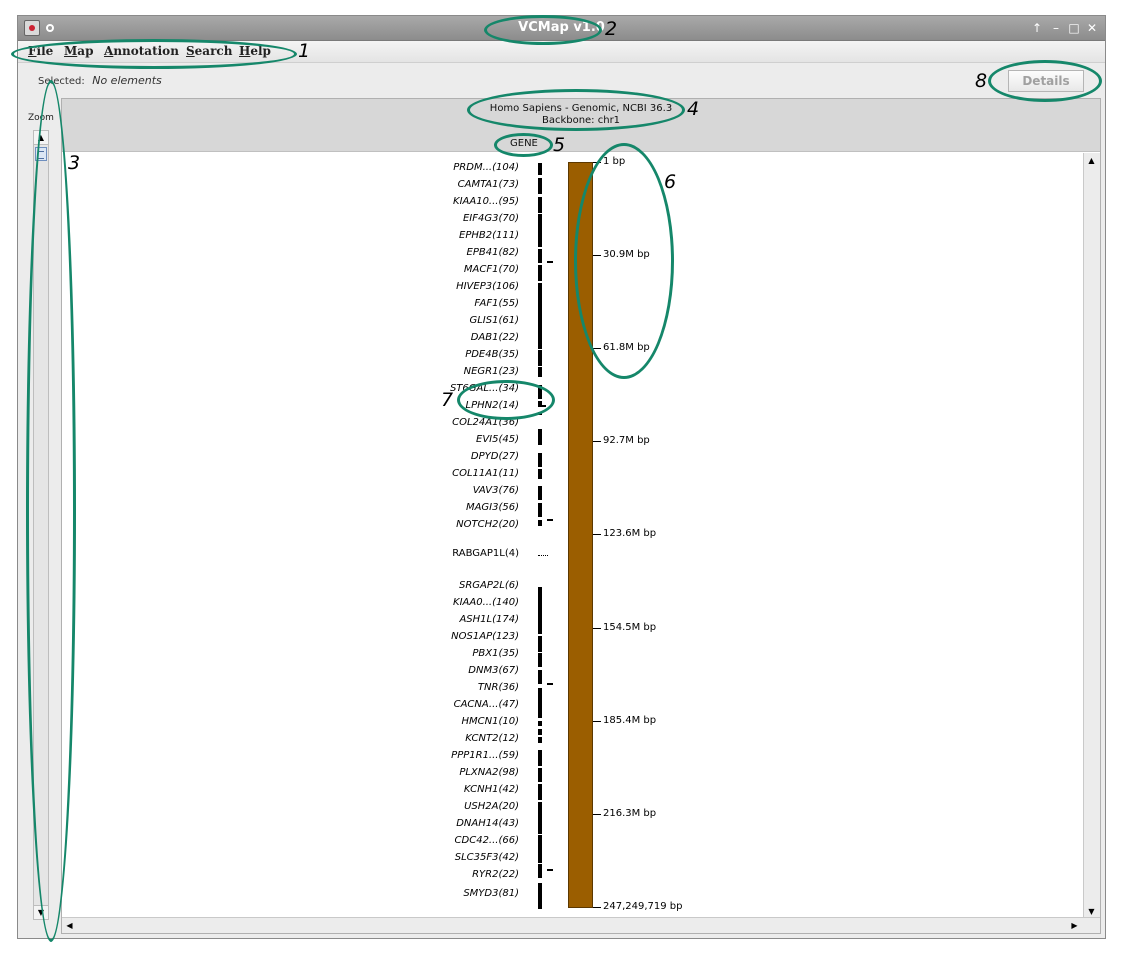 This screenshot has width=1124, height=955. Describe the element at coordinates (486, 602) in the screenshot. I see `gene-label: KIAA0...(140)` at that location.